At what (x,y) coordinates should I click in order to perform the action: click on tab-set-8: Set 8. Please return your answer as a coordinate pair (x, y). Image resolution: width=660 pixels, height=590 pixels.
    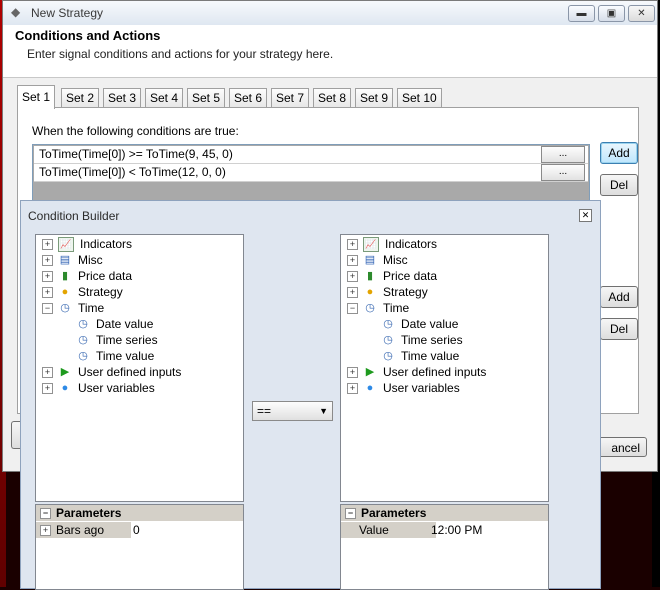
    Looking at the image, I should click on (332, 98).